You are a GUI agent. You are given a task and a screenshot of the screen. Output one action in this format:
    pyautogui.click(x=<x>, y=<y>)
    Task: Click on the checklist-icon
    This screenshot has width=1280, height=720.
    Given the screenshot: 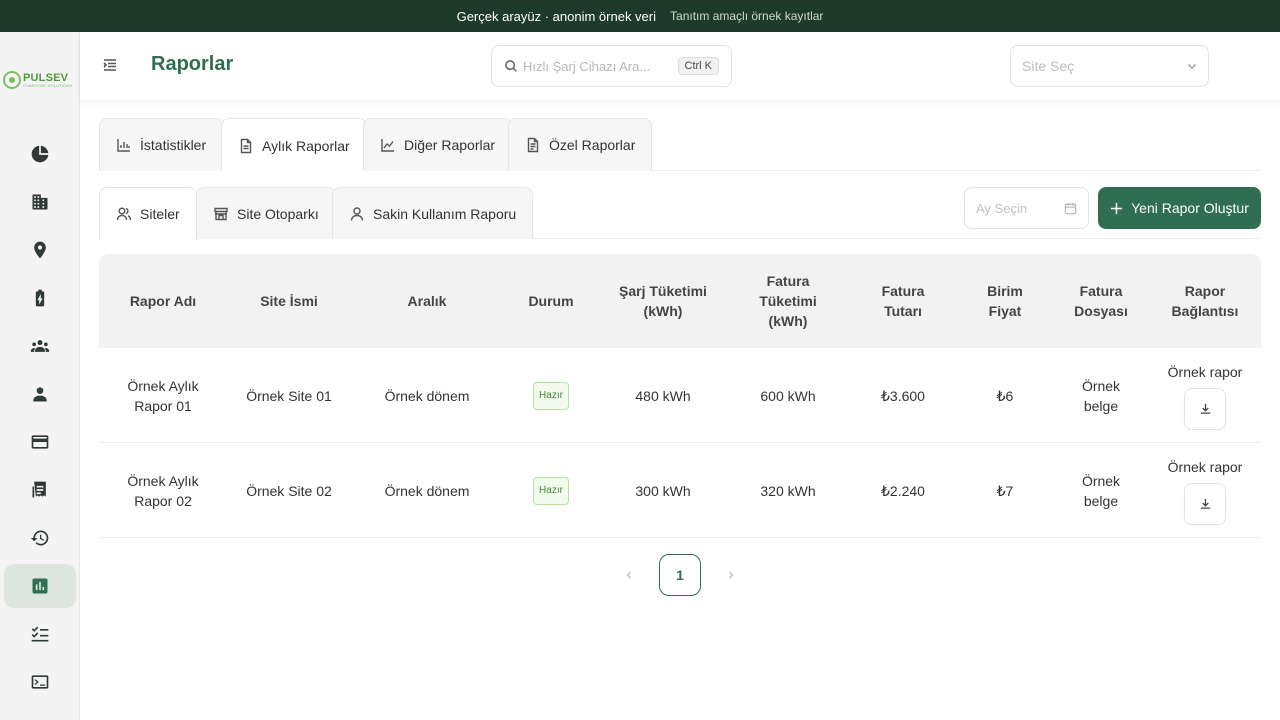 What is the action you would take?
    pyautogui.click(x=40, y=634)
    